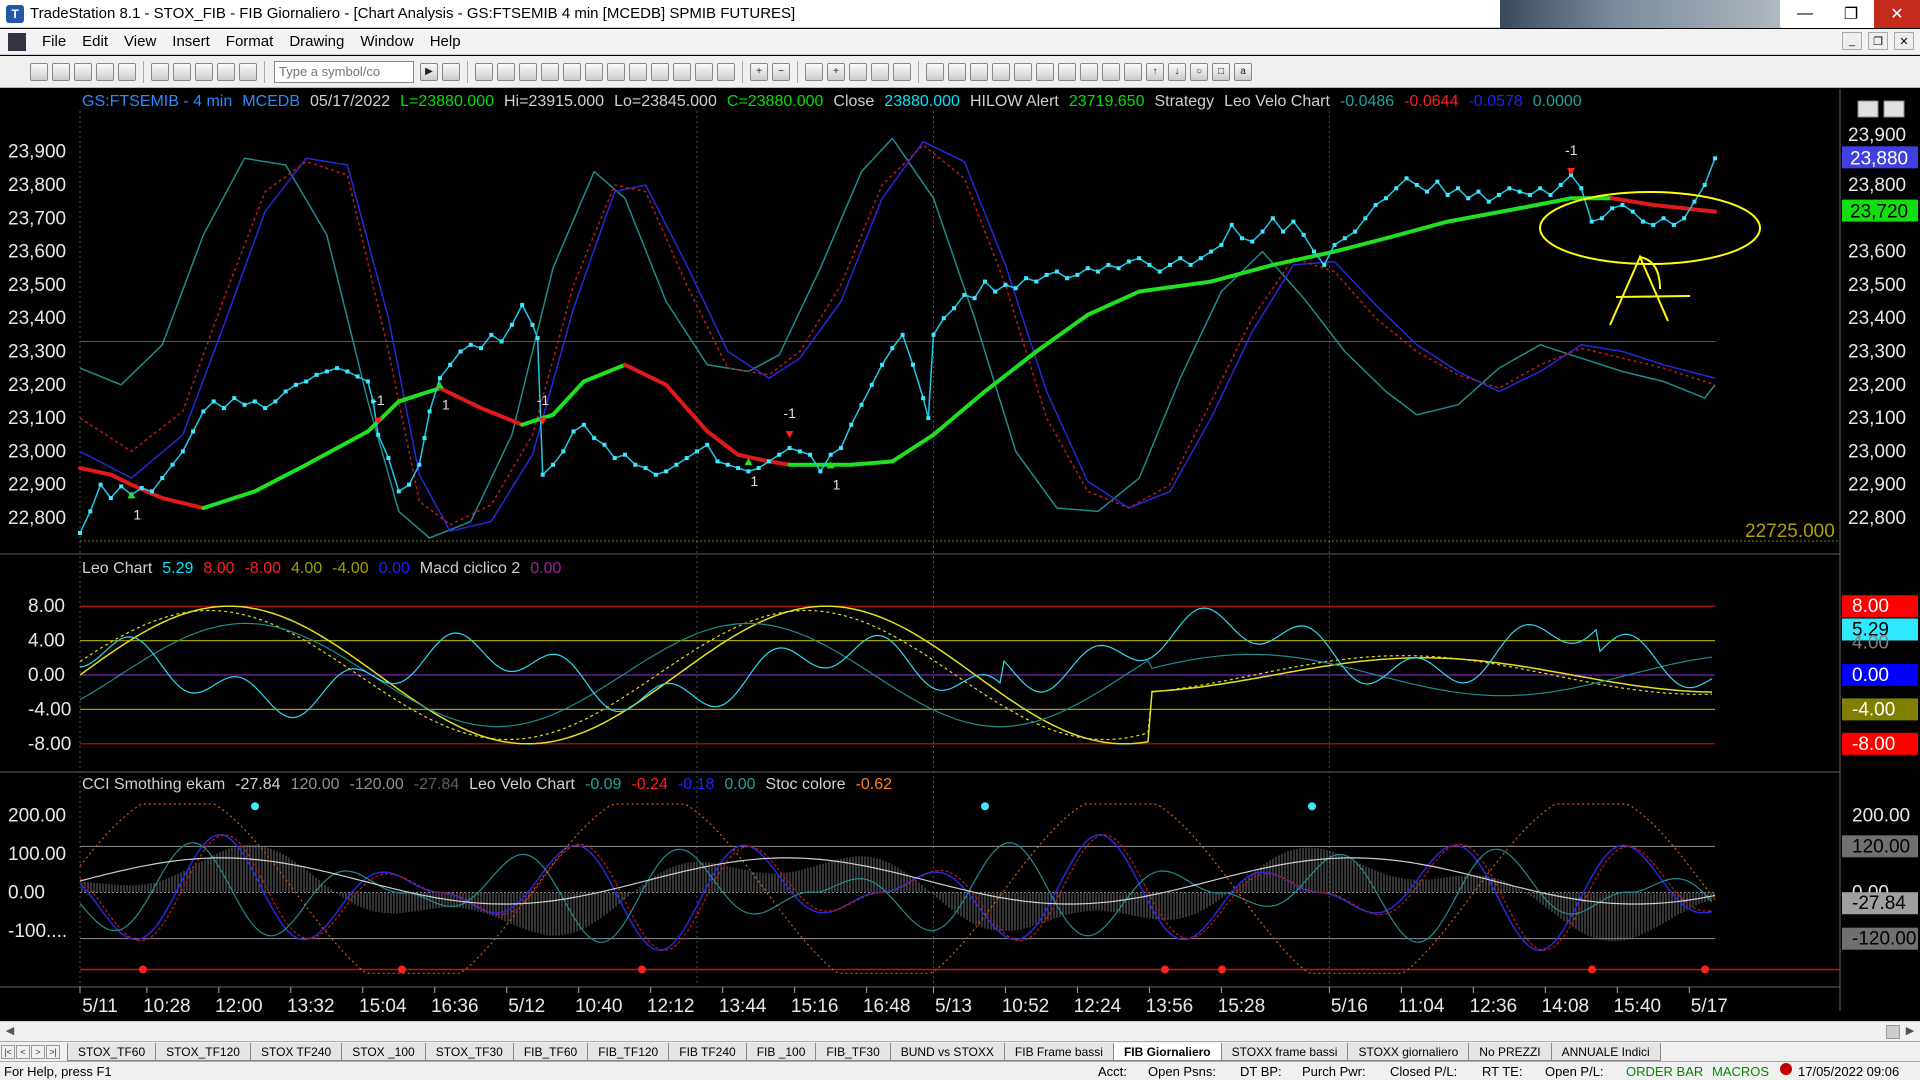 The width and height of the screenshot is (1920, 1080). What do you see at coordinates (1910, 1032) in the screenshot?
I see `scroll-right-icon: ▶` at bounding box center [1910, 1032].